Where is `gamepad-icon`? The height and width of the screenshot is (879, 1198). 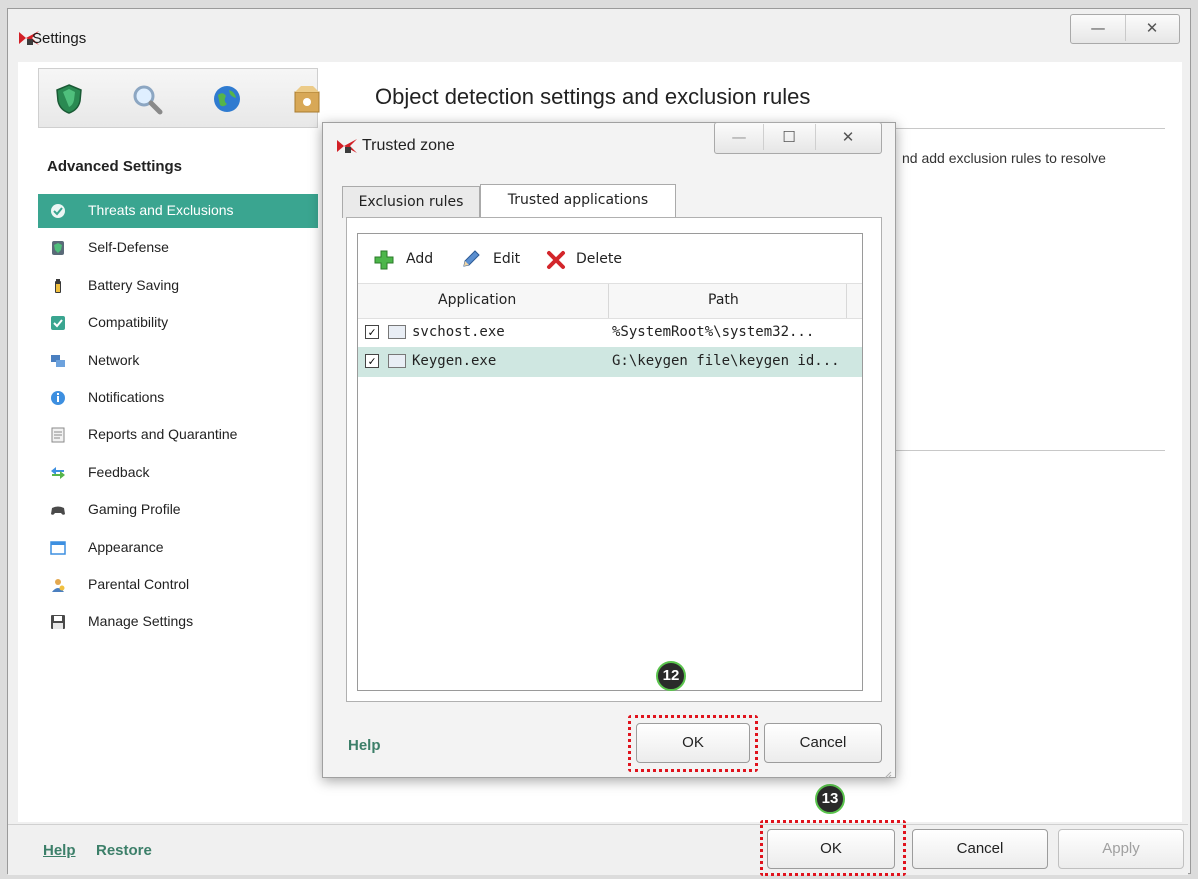 gamepad-icon is located at coordinates (58, 510).